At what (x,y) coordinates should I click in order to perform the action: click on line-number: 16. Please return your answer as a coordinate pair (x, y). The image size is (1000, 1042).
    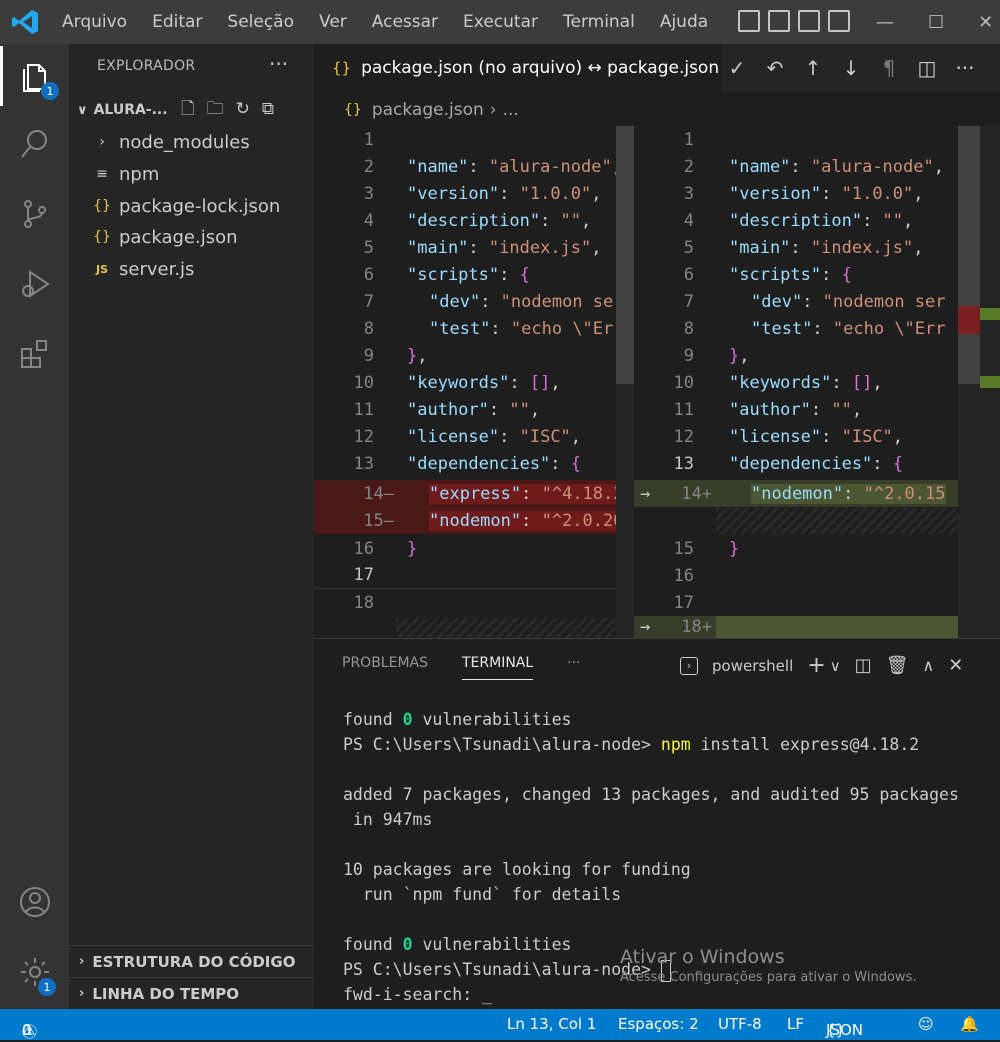
    Looking at the image, I should click on (363, 548).